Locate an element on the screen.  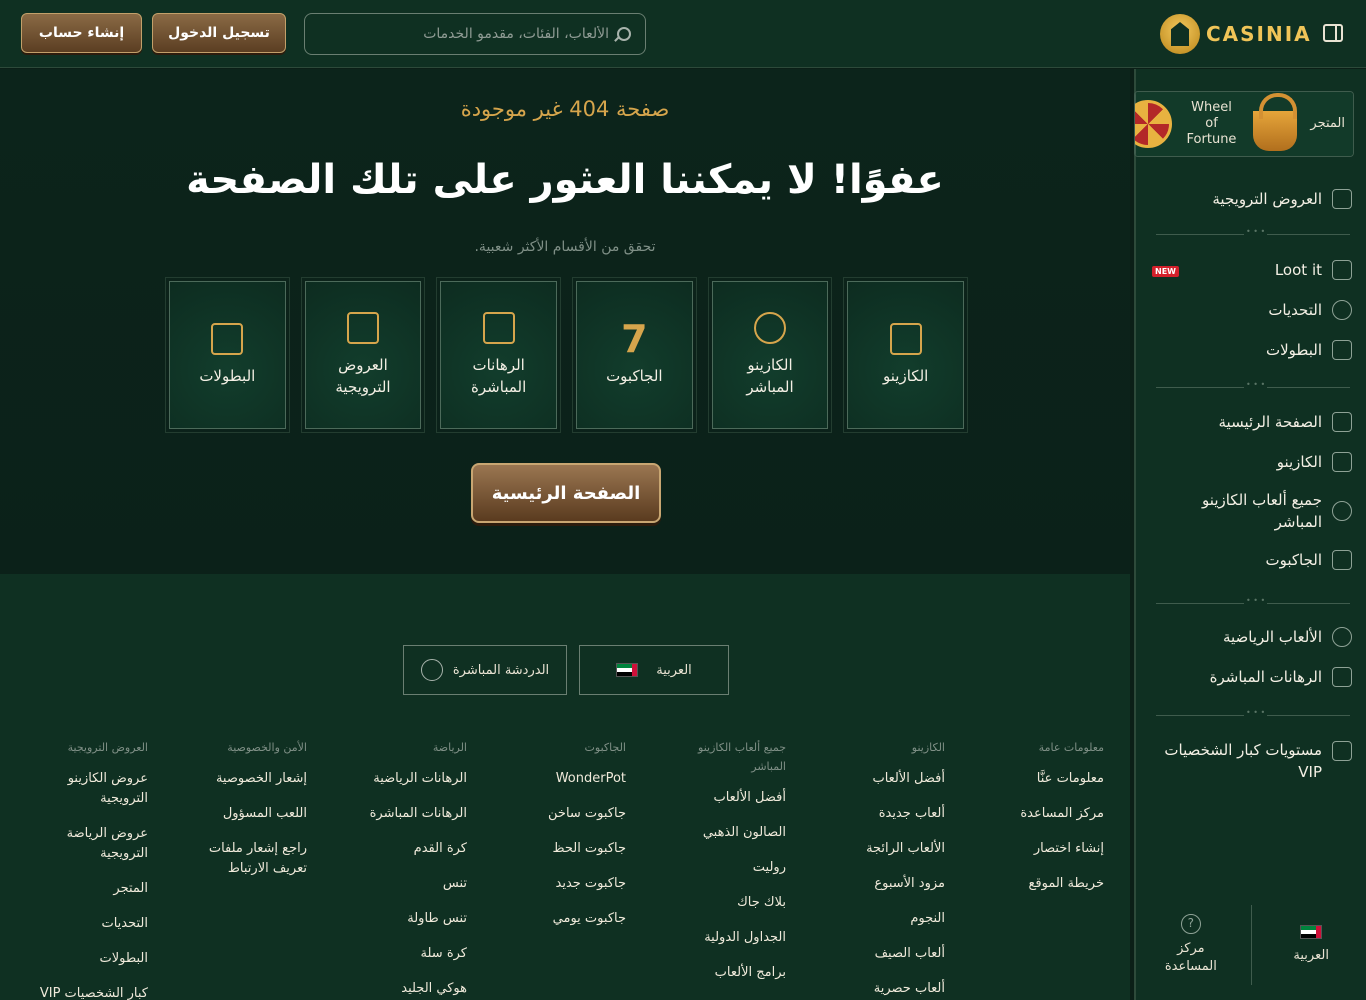
error-hint: تحقق من الأقسام الأكثر شعبية. is located at coordinates (565, 247).